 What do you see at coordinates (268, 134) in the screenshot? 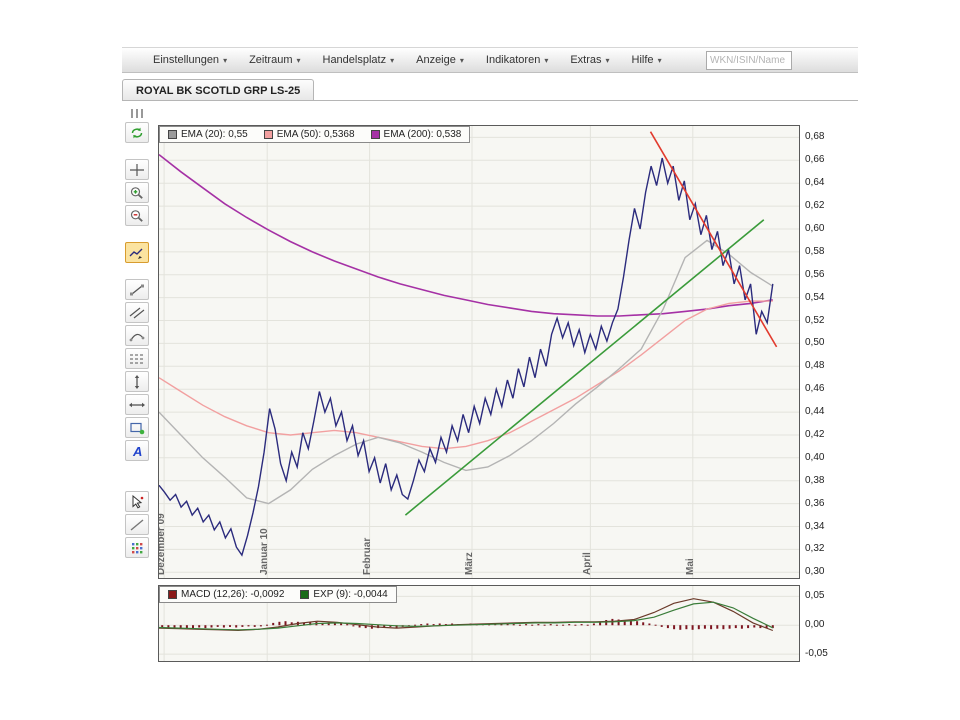
I see `ema50-swatch` at bounding box center [268, 134].